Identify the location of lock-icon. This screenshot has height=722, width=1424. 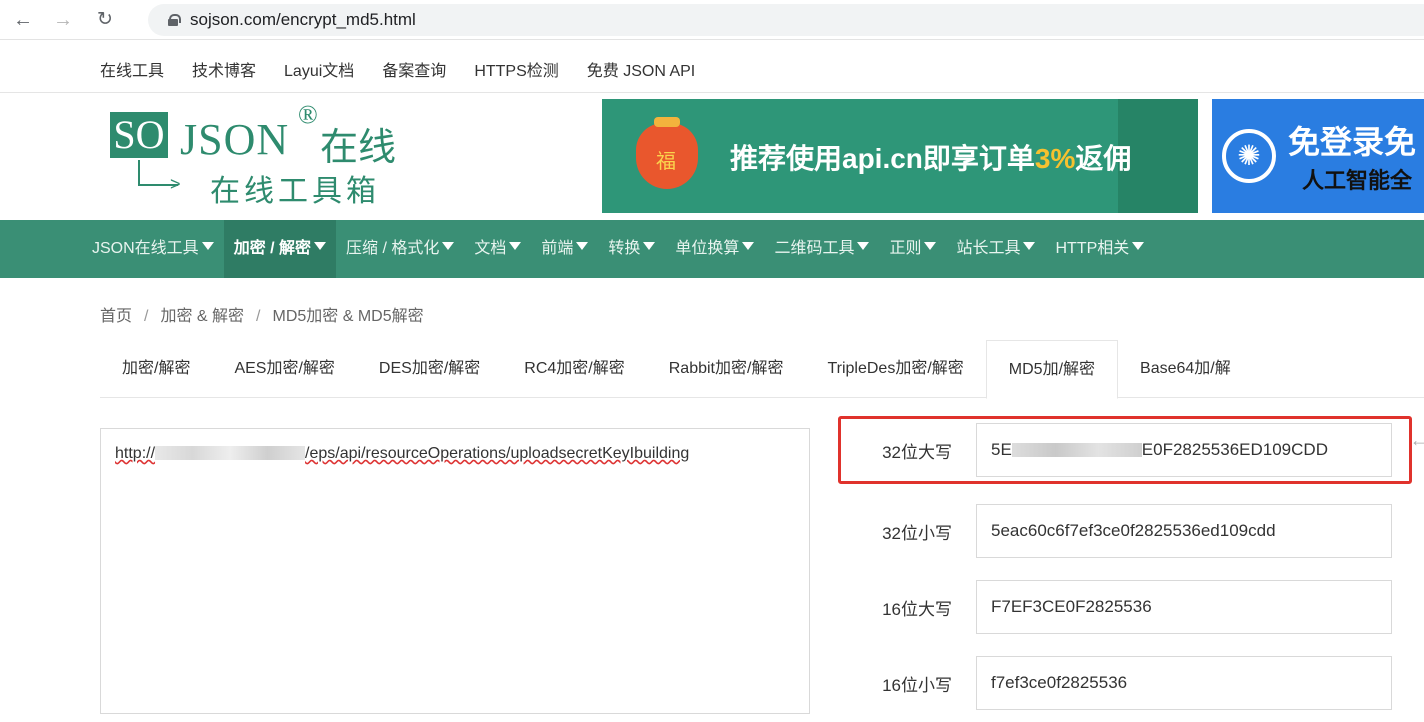
(174, 20).